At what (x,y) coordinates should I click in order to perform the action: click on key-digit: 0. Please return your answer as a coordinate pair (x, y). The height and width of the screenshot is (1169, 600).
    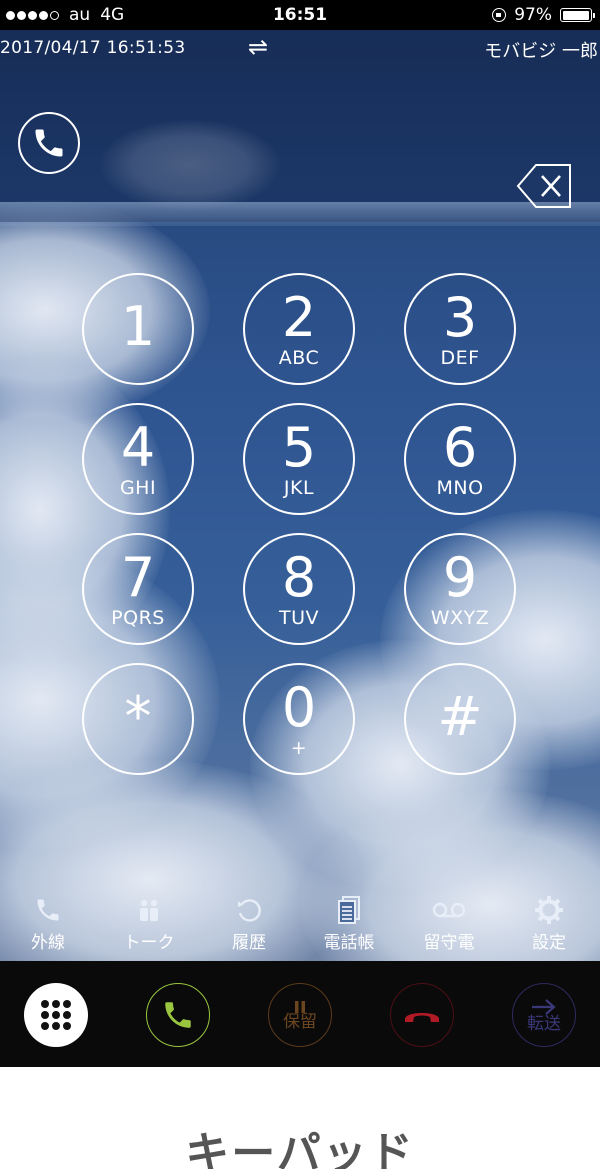
    Looking at the image, I should click on (299, 707).